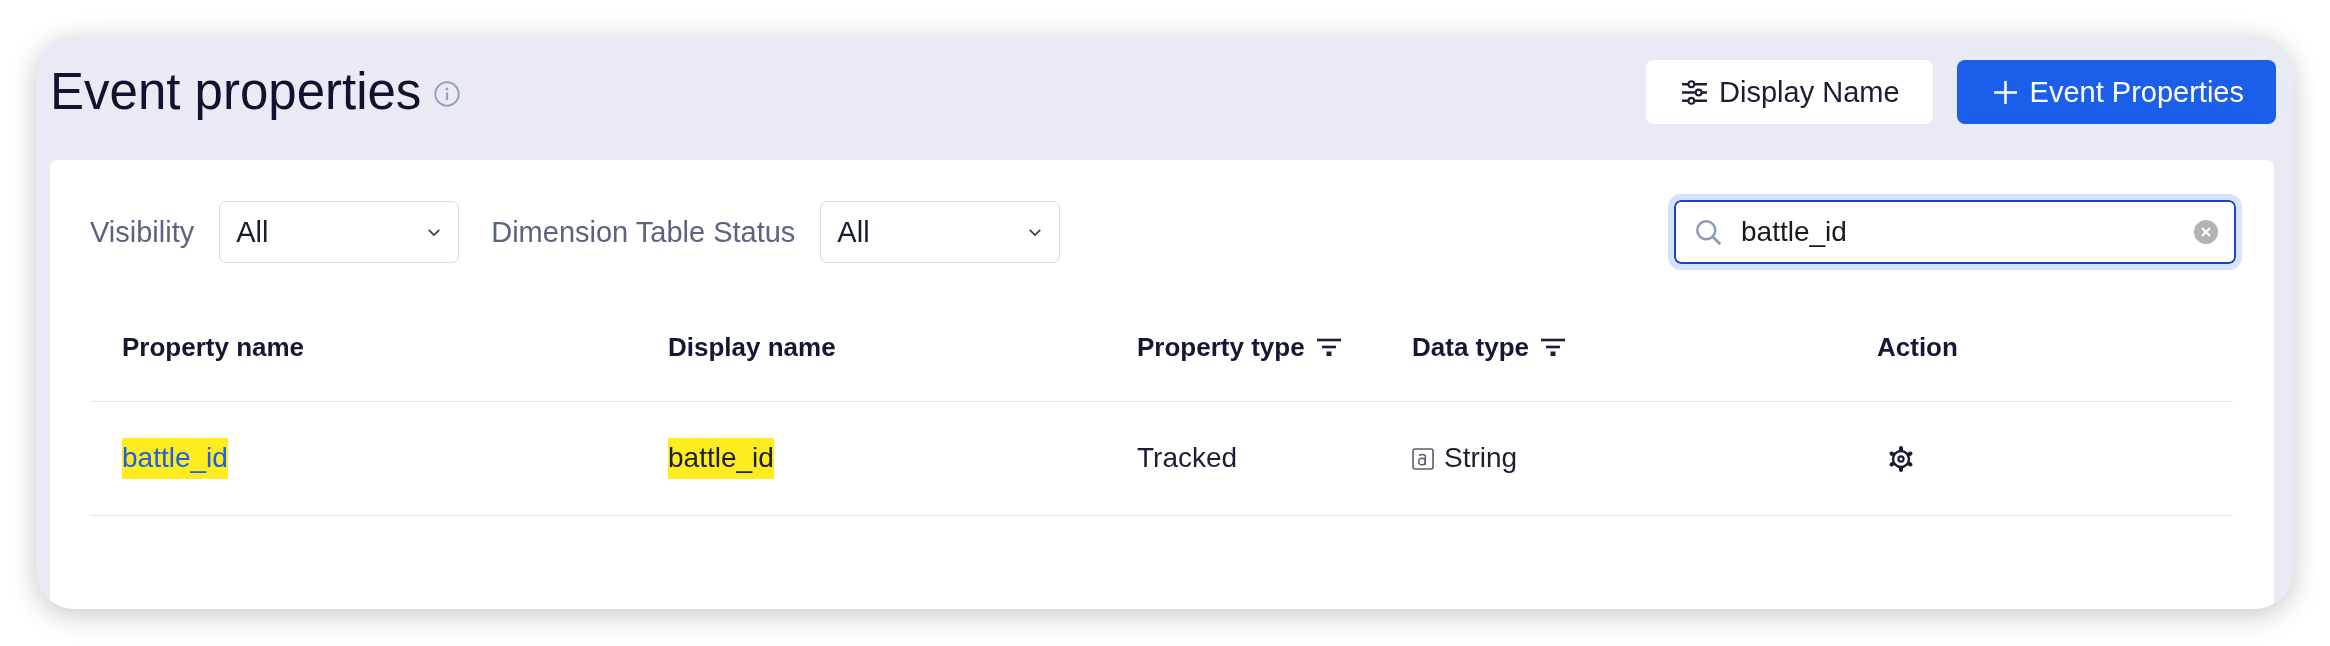  Describe the element at coordinates (1901, 458) in the screenshot. I see `gear-icon` at that location.